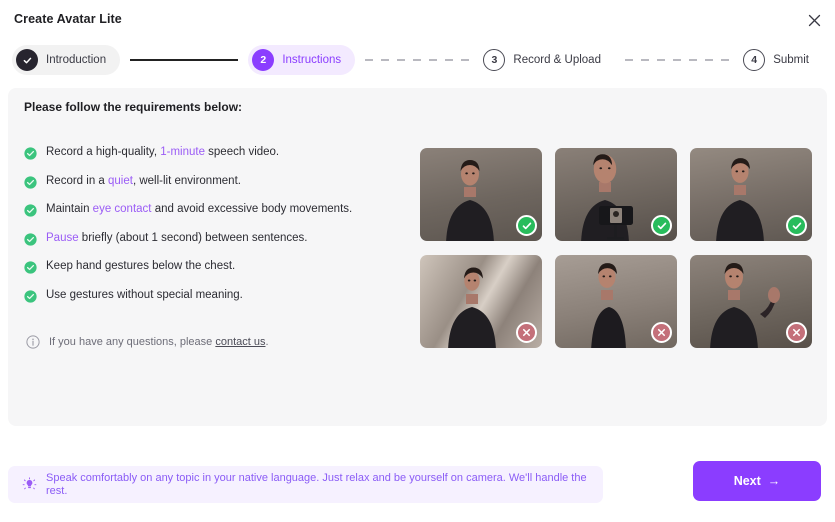 The width and height of the screenshot is (835, 522). Describe the element at coordinates (481, 194) in the screenshot. I see `example-good-front-facing` at that location.